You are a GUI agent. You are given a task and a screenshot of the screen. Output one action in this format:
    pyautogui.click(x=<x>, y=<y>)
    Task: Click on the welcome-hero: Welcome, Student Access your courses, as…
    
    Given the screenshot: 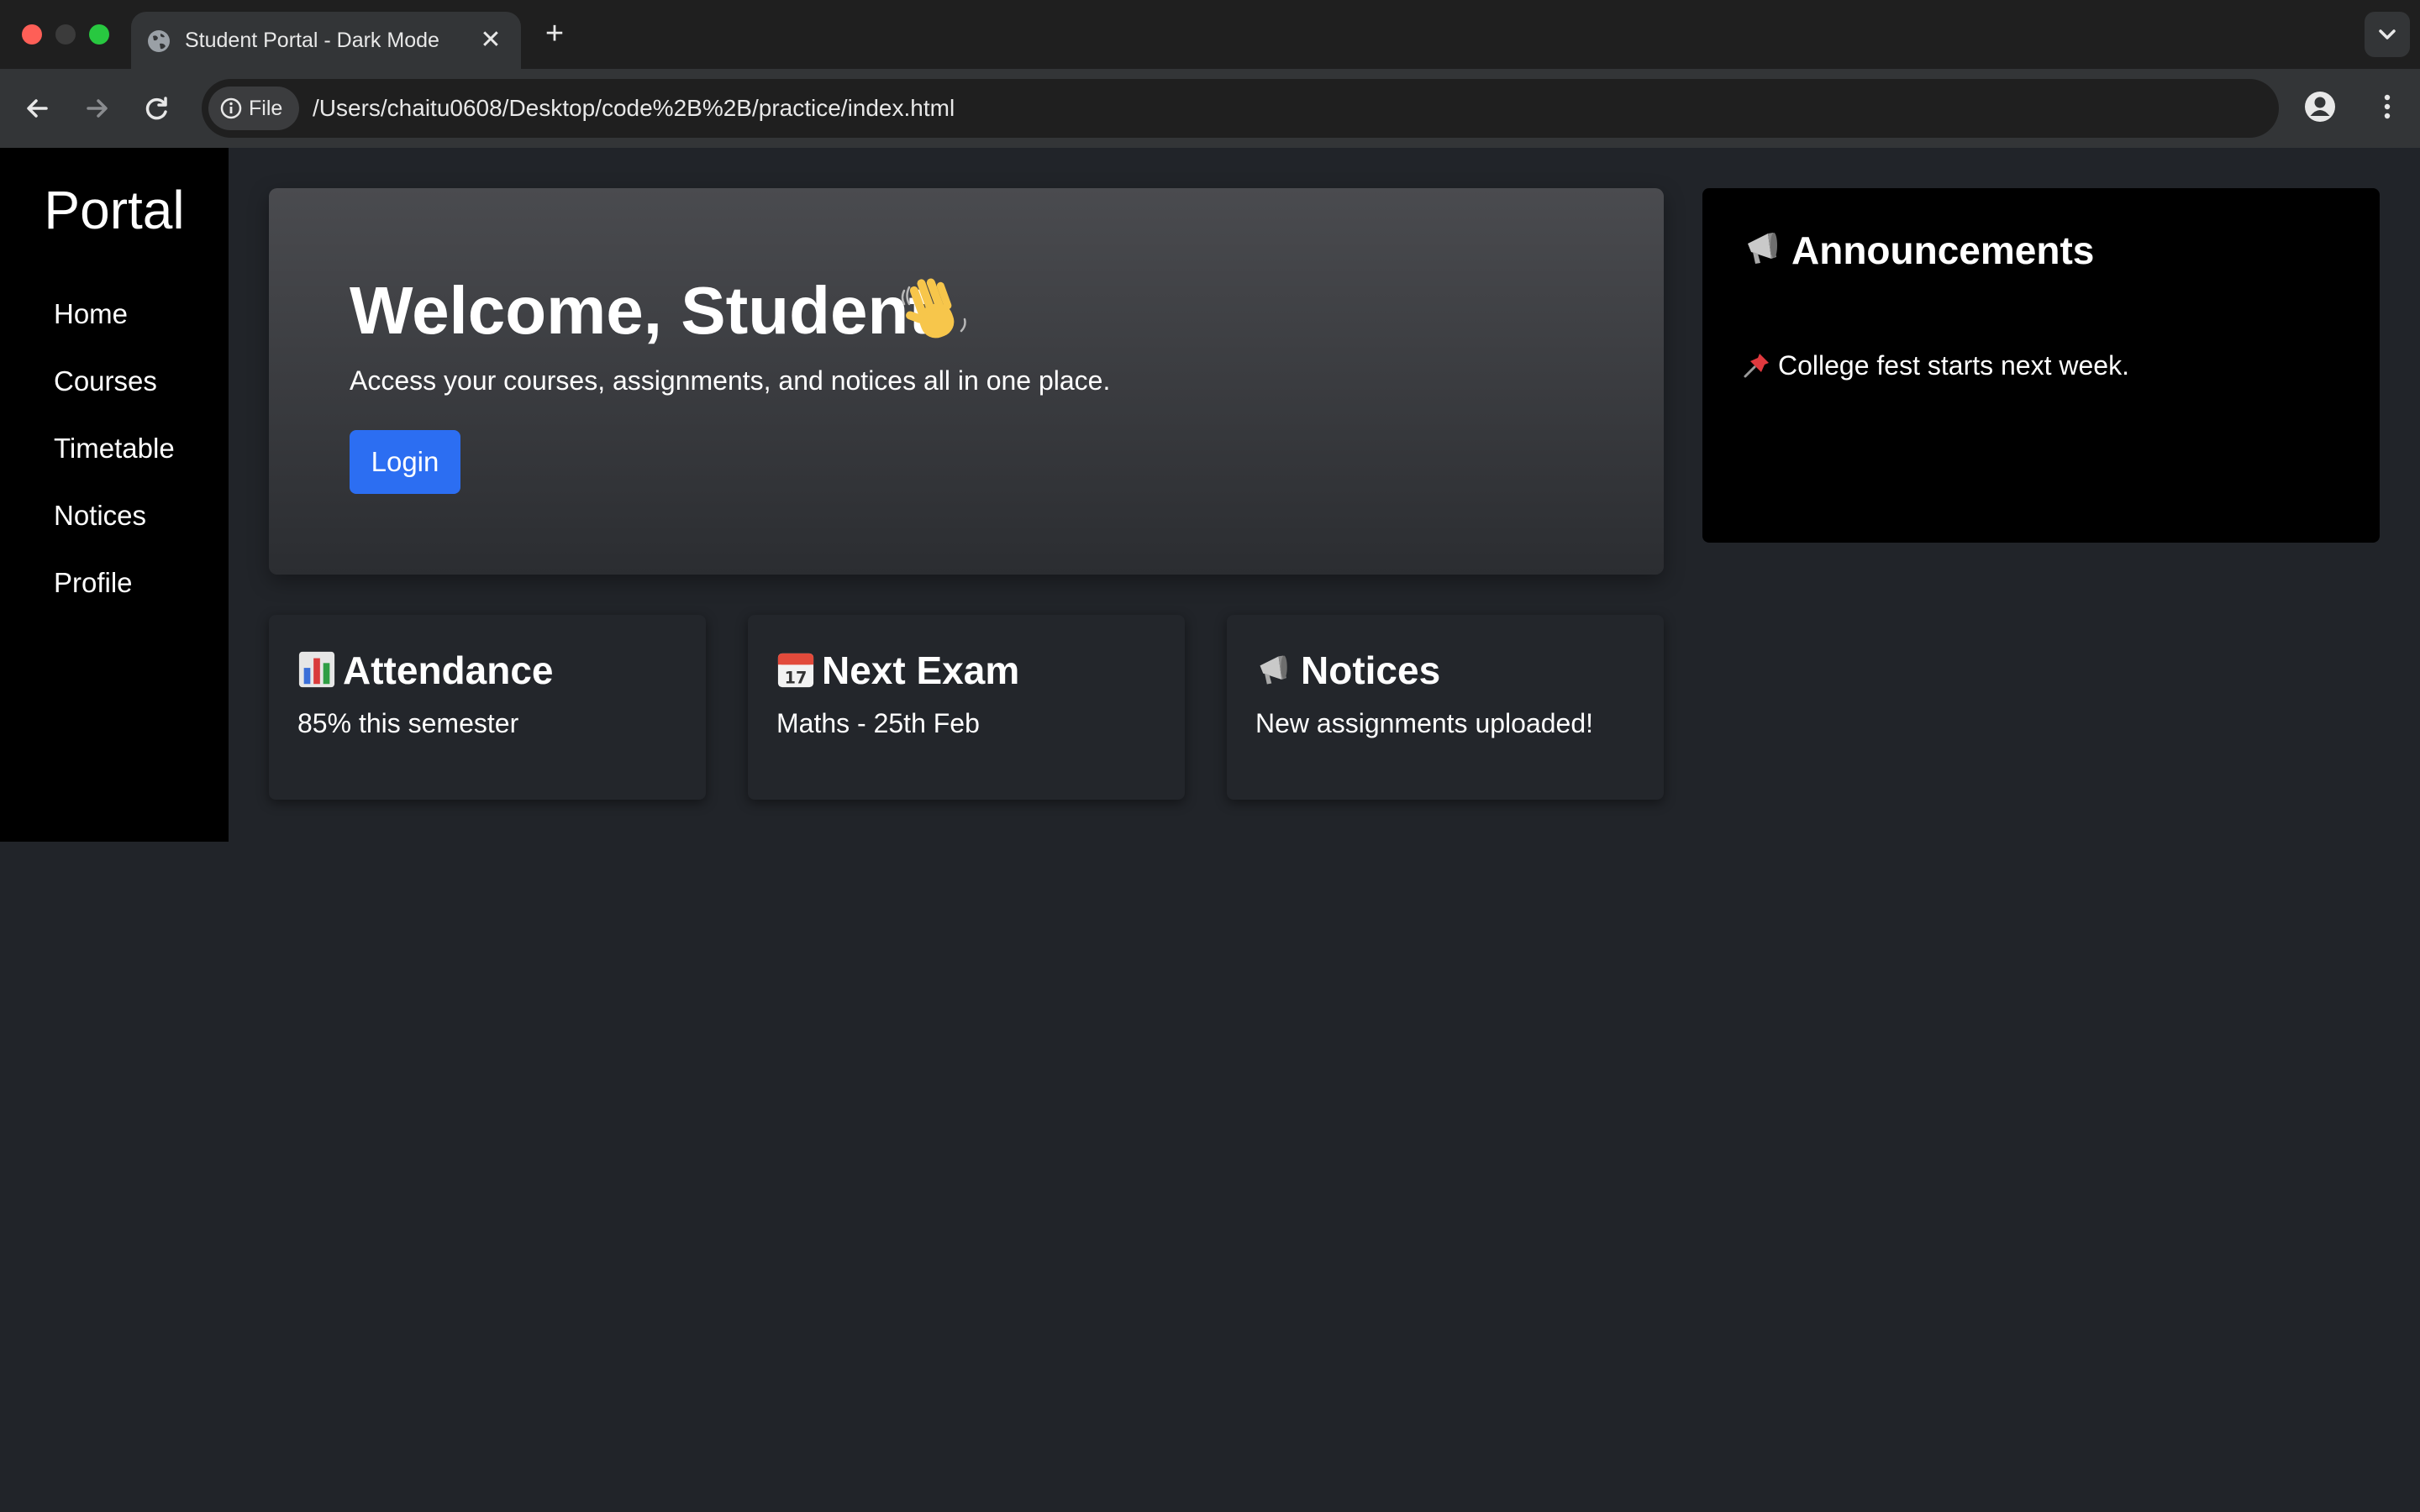 What is the action you would take?
    pyautogui.click(x=966, y=381)
    